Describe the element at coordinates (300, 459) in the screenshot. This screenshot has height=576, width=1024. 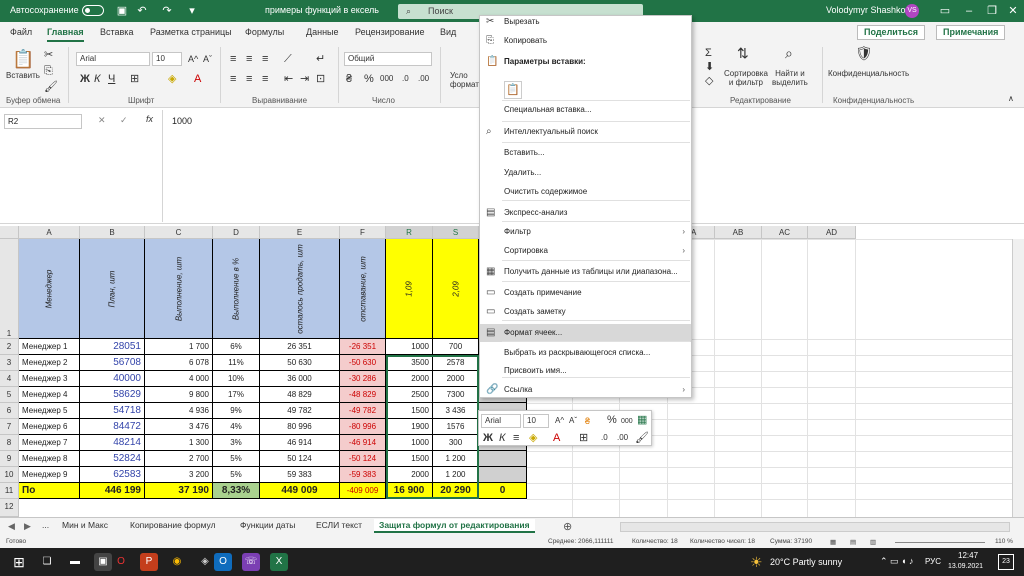
I see `cell-remaining: 50 124` at that location.